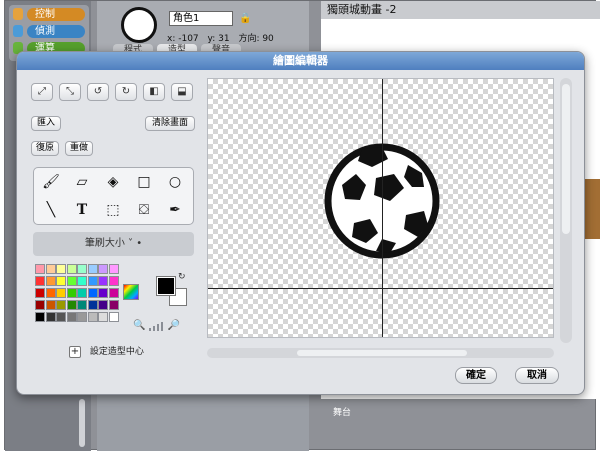 The height and width of the screenshot is (454, 600). What do you see at coordinates (166, 286) in the screenshot?
I see `foreground-color-swatch` at bounding box center [166, 286].